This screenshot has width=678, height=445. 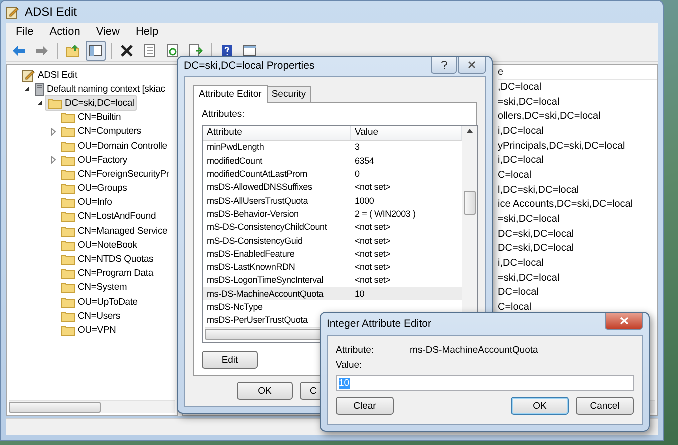 I want to click on list-item: ,DC=local, so click(x=577, y=87).